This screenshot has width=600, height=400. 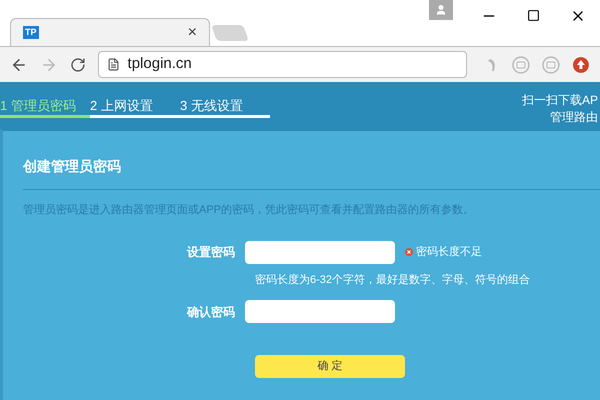 What do you see at coordinates (211, 312) in the screenshot?
I see `field-label: 确认密码` at bounding box center [211, 312].